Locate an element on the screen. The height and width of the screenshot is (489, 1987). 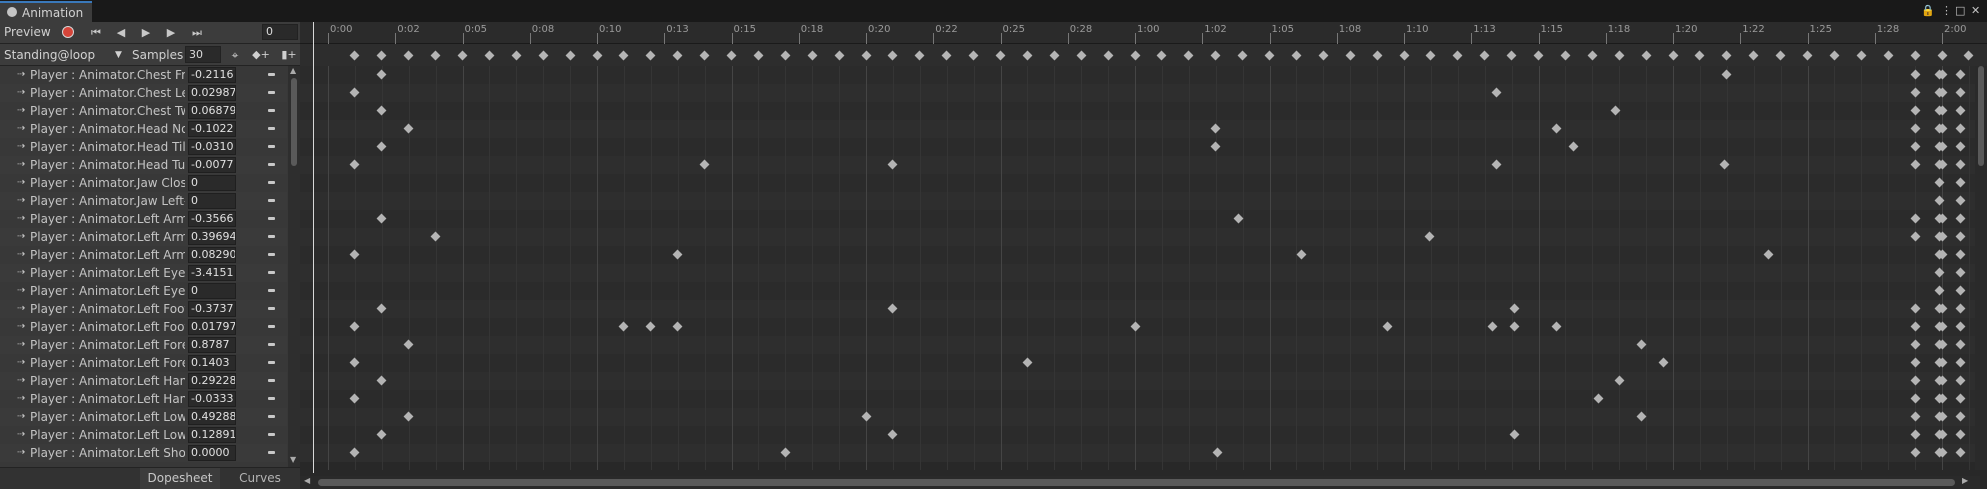
kebab-menu-icon: ⋮ is located at coordinates (1946, 10).